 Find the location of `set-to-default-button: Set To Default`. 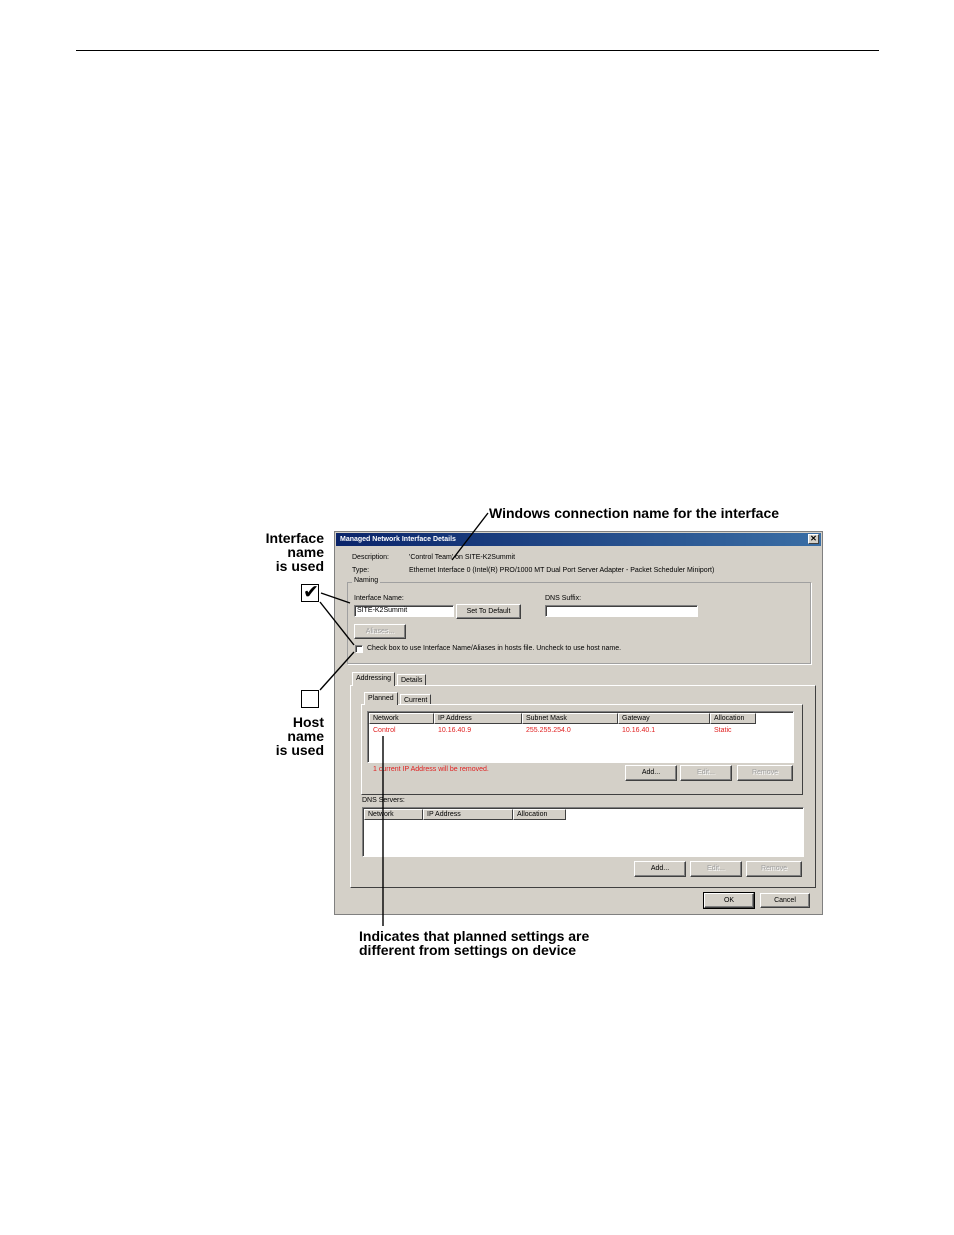

set-to-default-button: Set To Default is located at coordinates (488, 611).